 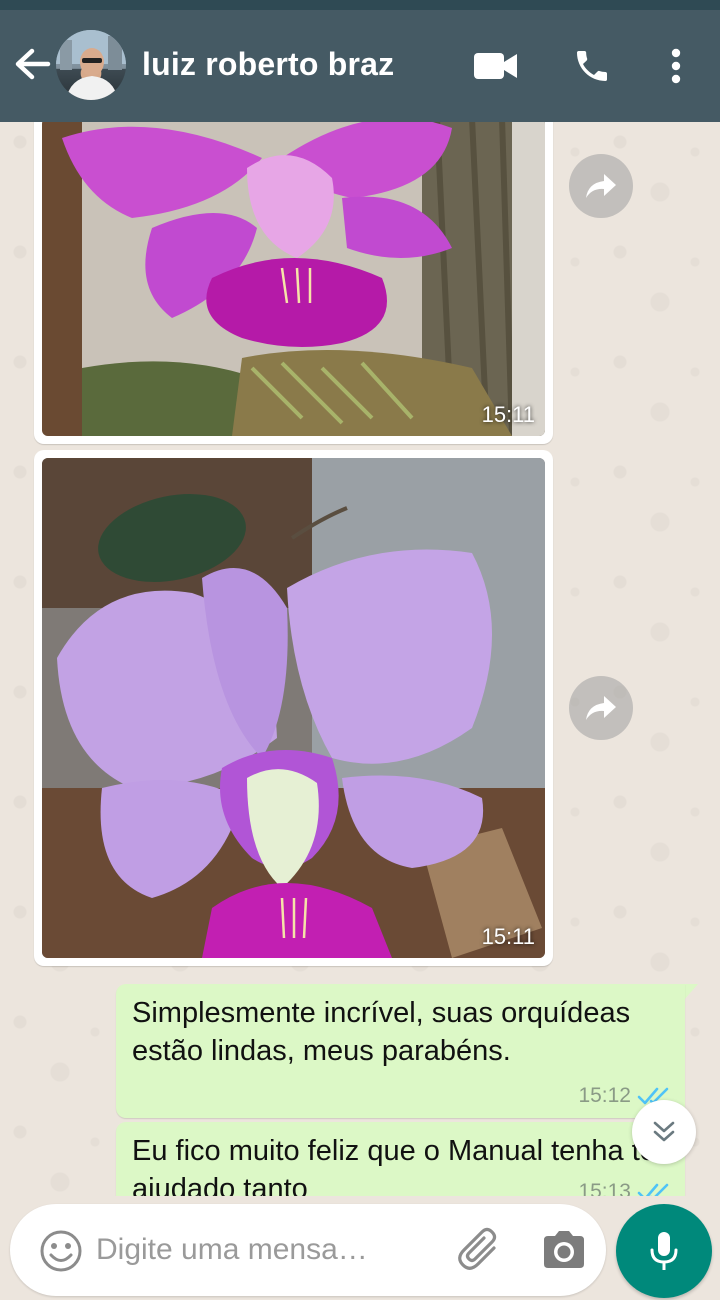 What do you see at coordinates (360, 5) in the screenshot?
I see `status-bar` at bounding box center [360, 5].